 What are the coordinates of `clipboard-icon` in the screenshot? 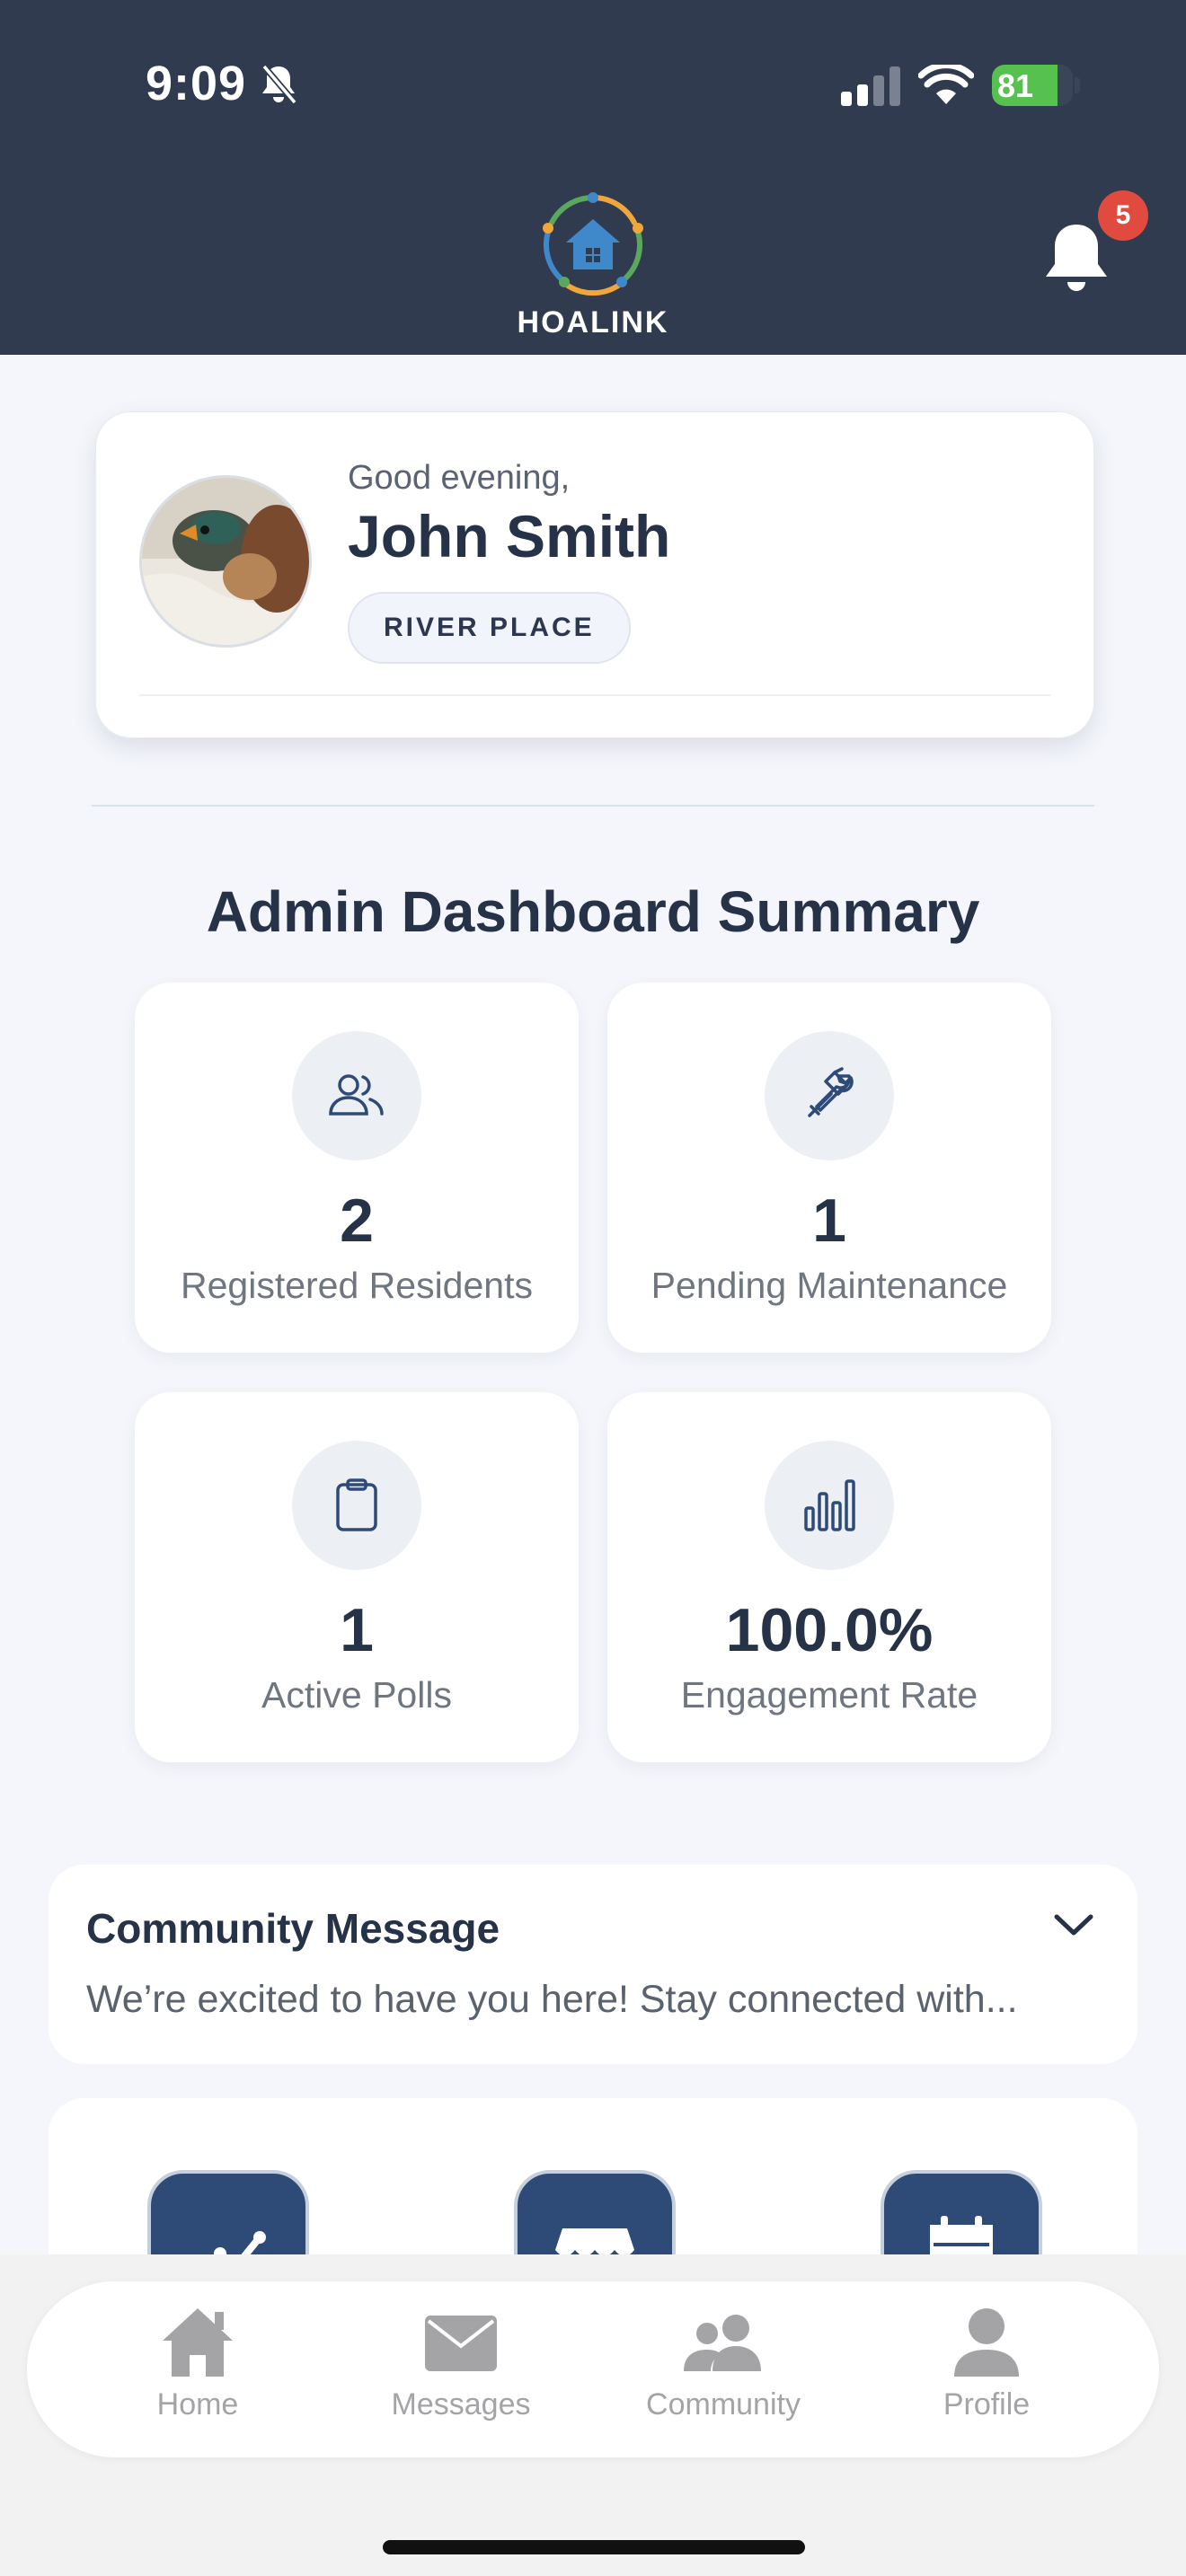 It's located at (356, 1505).